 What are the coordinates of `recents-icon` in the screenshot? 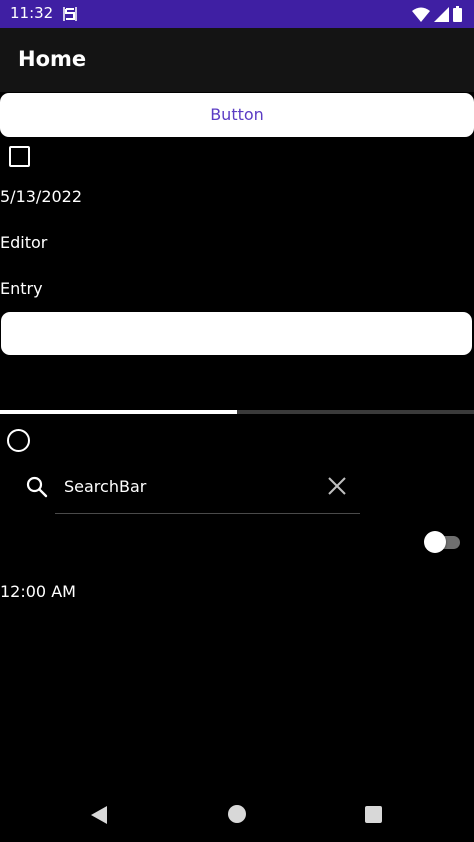 It's located at (373, 814).